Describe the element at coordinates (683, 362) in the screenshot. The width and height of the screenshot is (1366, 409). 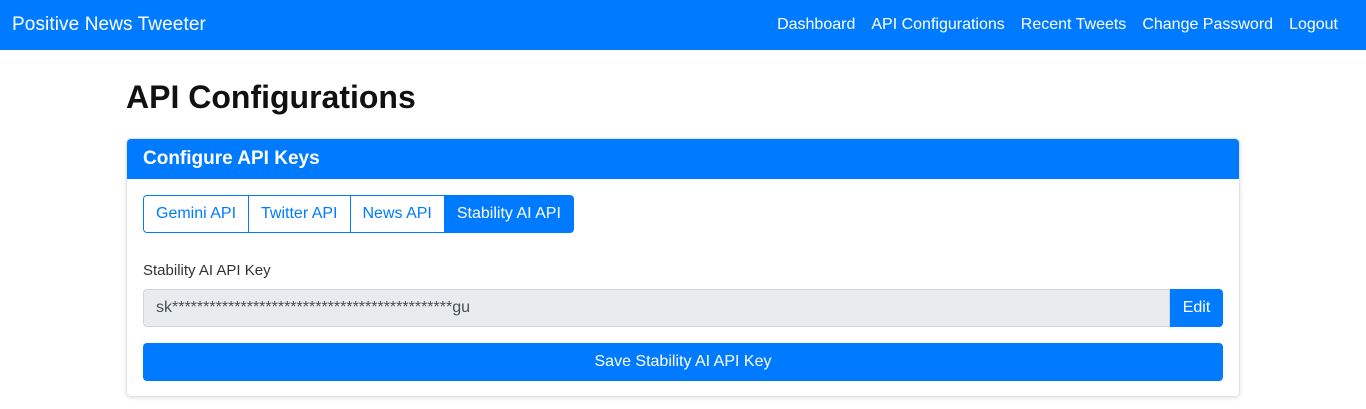
I see `save-api-key-button: Save Stability AI API Key` at that location.